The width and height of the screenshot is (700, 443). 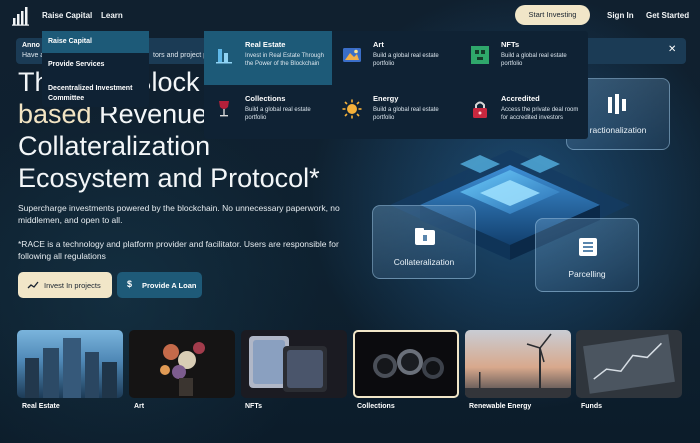 What do you see at coordinates (112, 15) in the screenshot?
I see `nav-learn: Learn` at bounding box center [112, 15].